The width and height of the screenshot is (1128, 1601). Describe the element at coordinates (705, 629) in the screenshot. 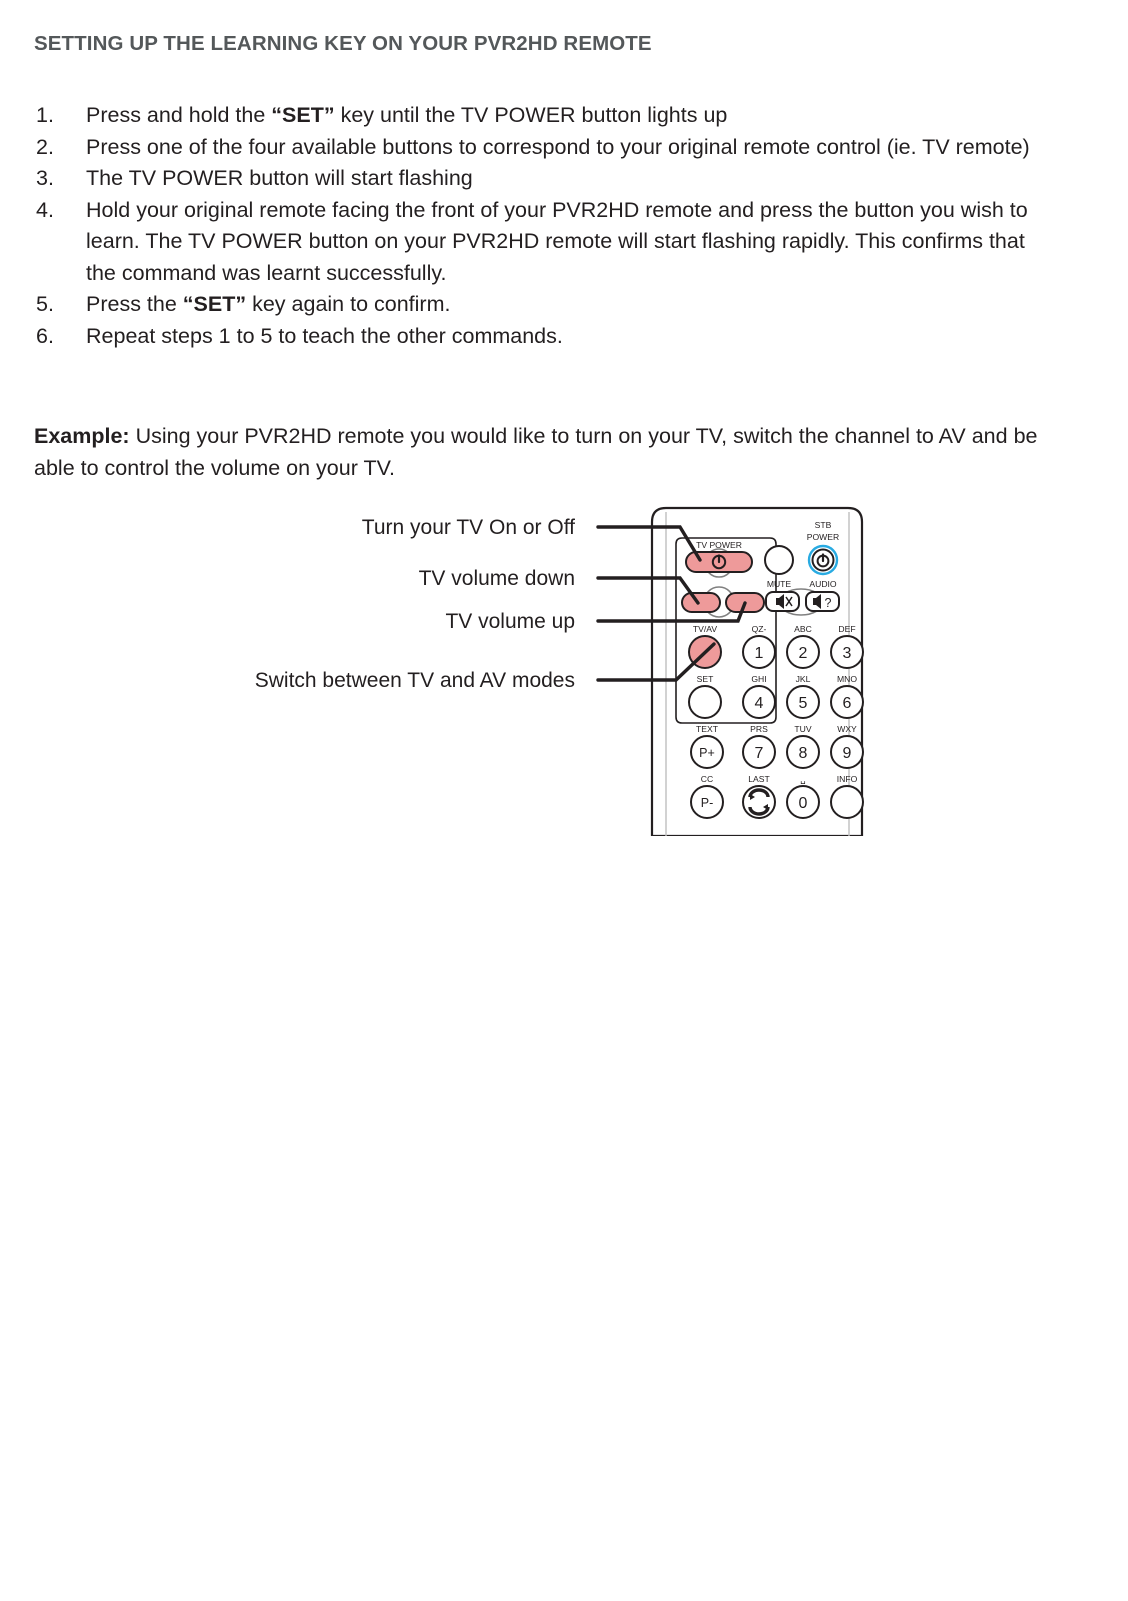

I see `tv-av-label: TV/AV` at that location.